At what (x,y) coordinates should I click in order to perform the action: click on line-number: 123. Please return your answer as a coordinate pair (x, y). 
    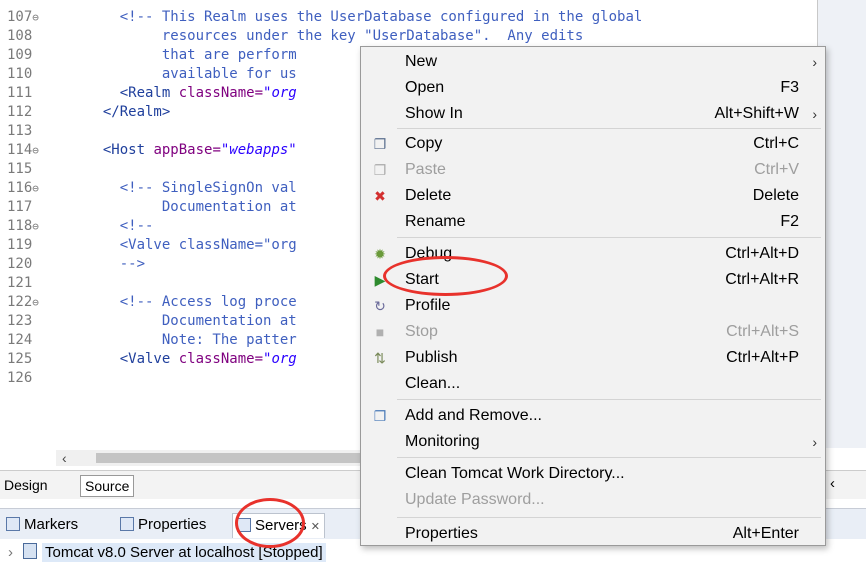
    Looking at the image, I should click on (20, 321).